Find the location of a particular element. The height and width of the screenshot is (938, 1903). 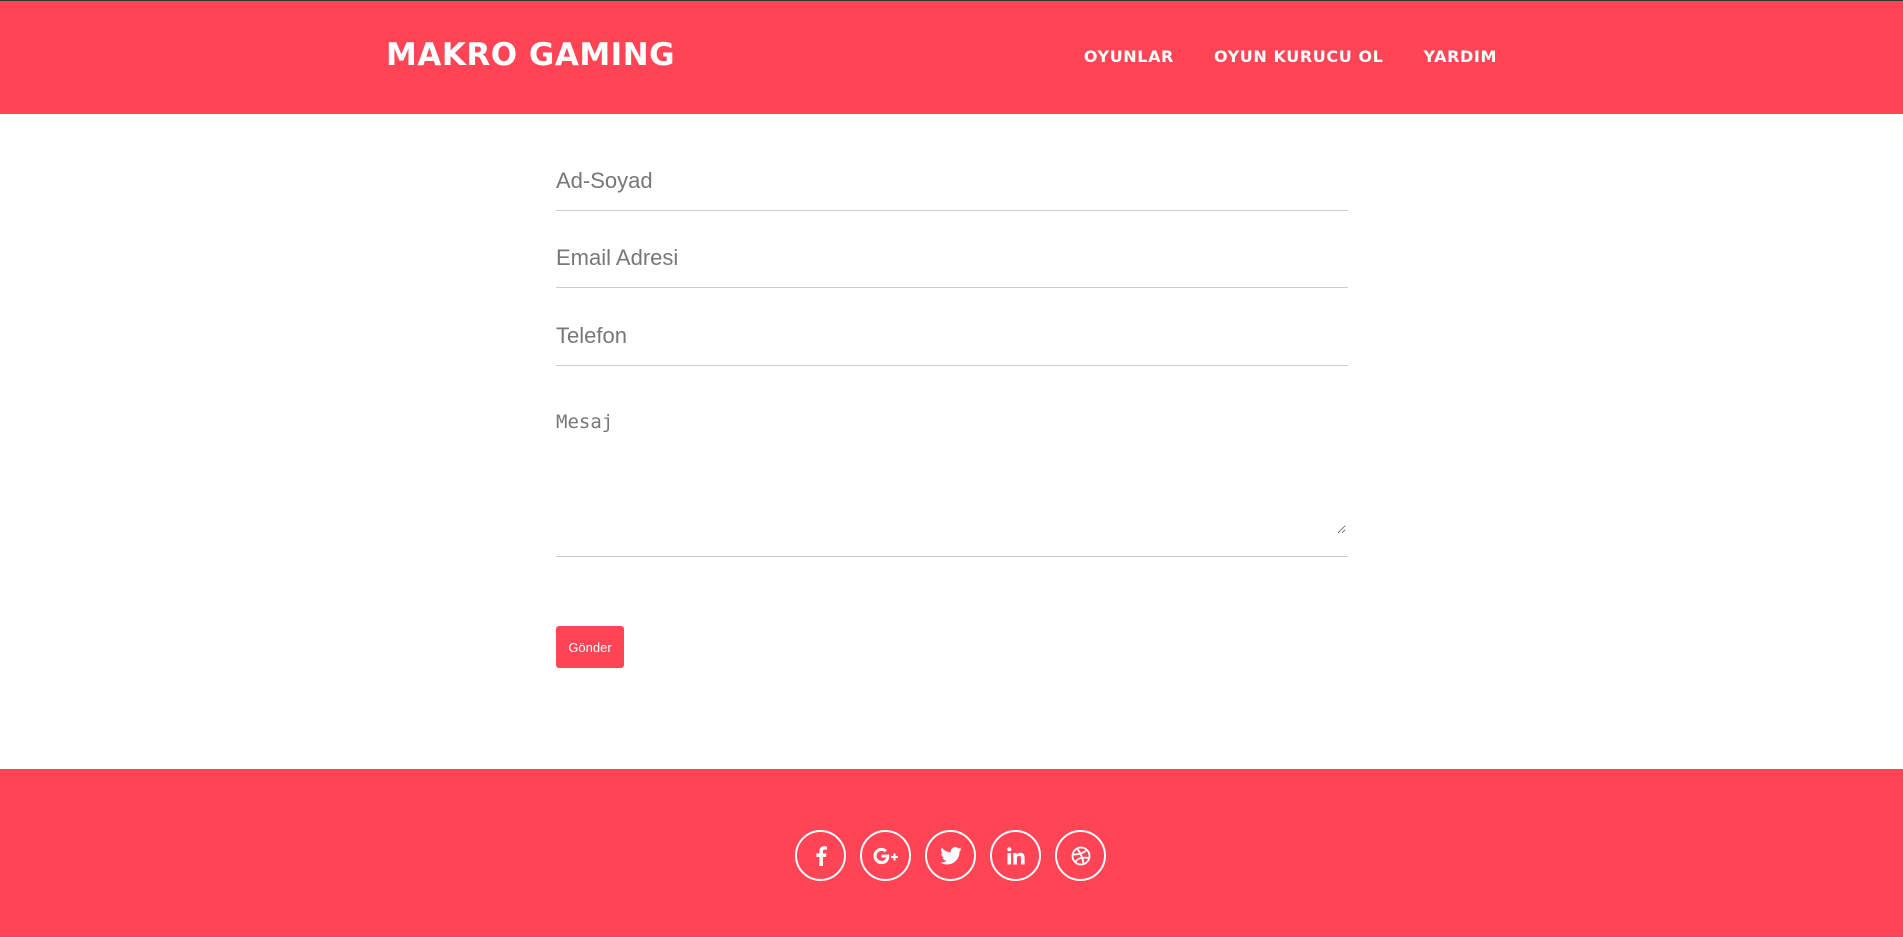

brand-logo: MAKRO GAMING is located at coordinates (530, 55).